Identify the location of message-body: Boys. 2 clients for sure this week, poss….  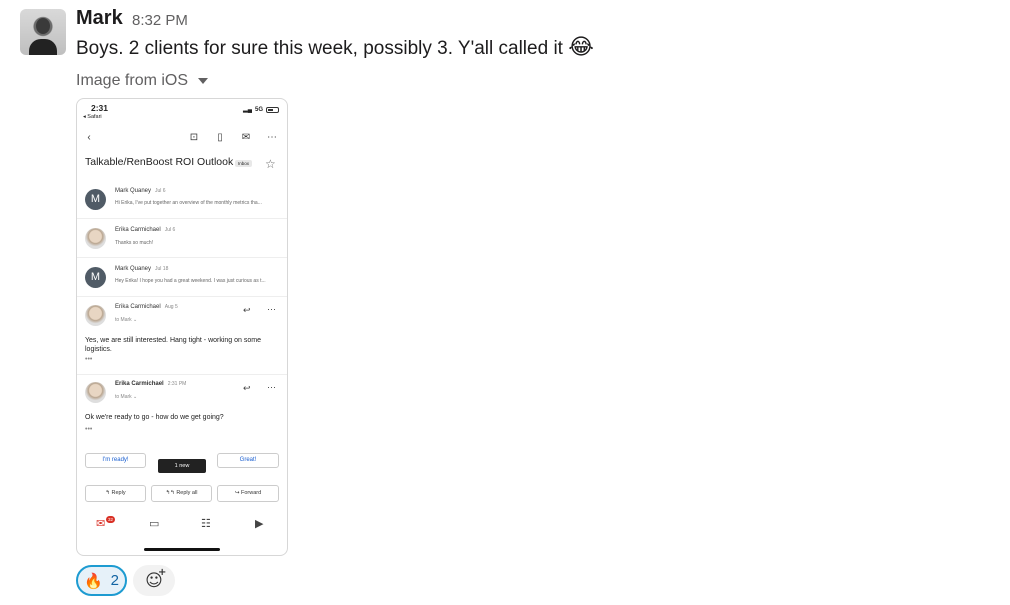
(319, 48).